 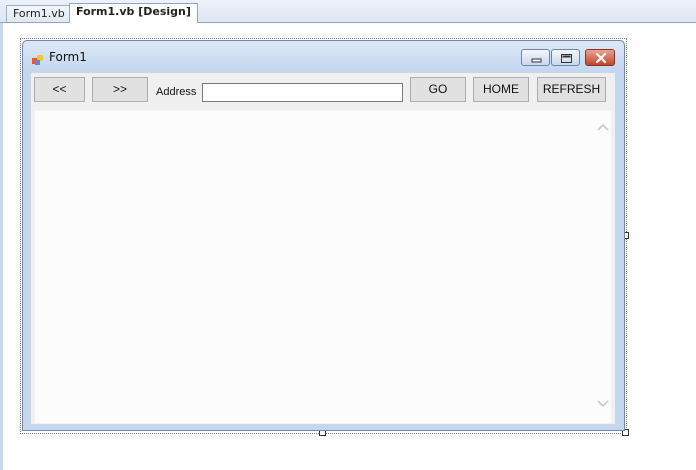 I want to click on tab-form1-code: Form1.vb, so click(x=39, y=13).